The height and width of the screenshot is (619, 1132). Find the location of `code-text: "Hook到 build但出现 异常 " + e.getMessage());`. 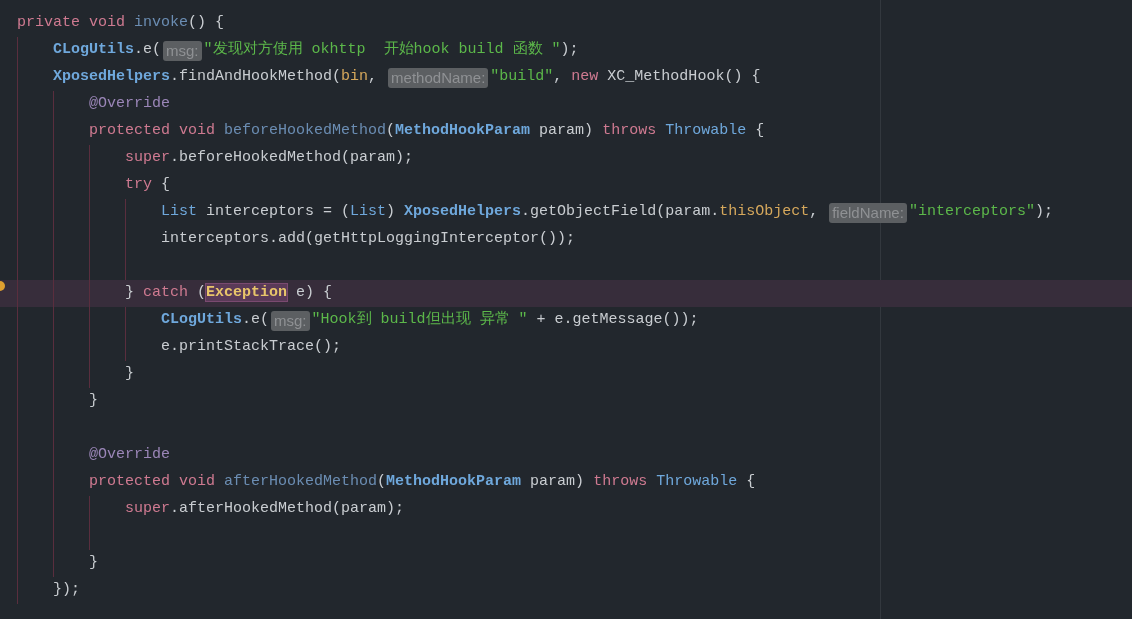

code-text: "Hook到 build但出现 异常 " + e.getMessage()); is located at coordinates (505, 320).